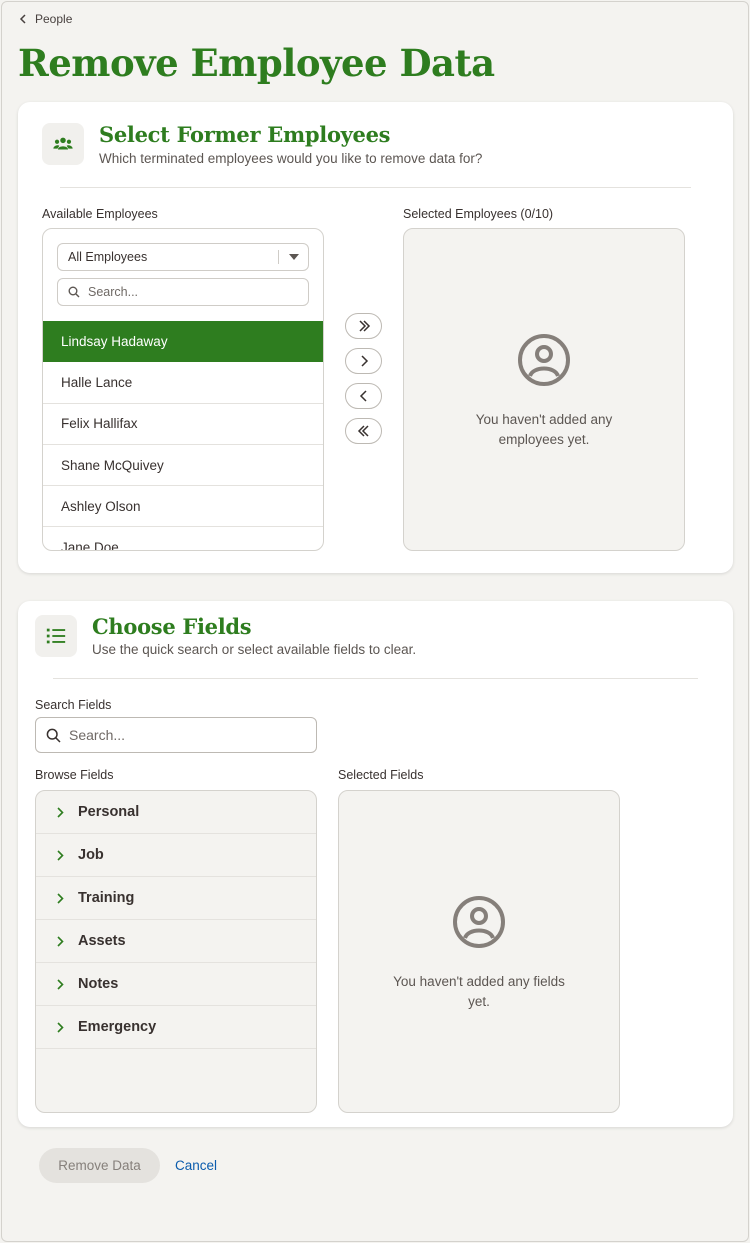 Image resolution: width=750 pixels, height=1243 pixels. Describe the element at coordinates (117, 1027) in the screenshot. I see `field-category-label: Emergency` at that location.